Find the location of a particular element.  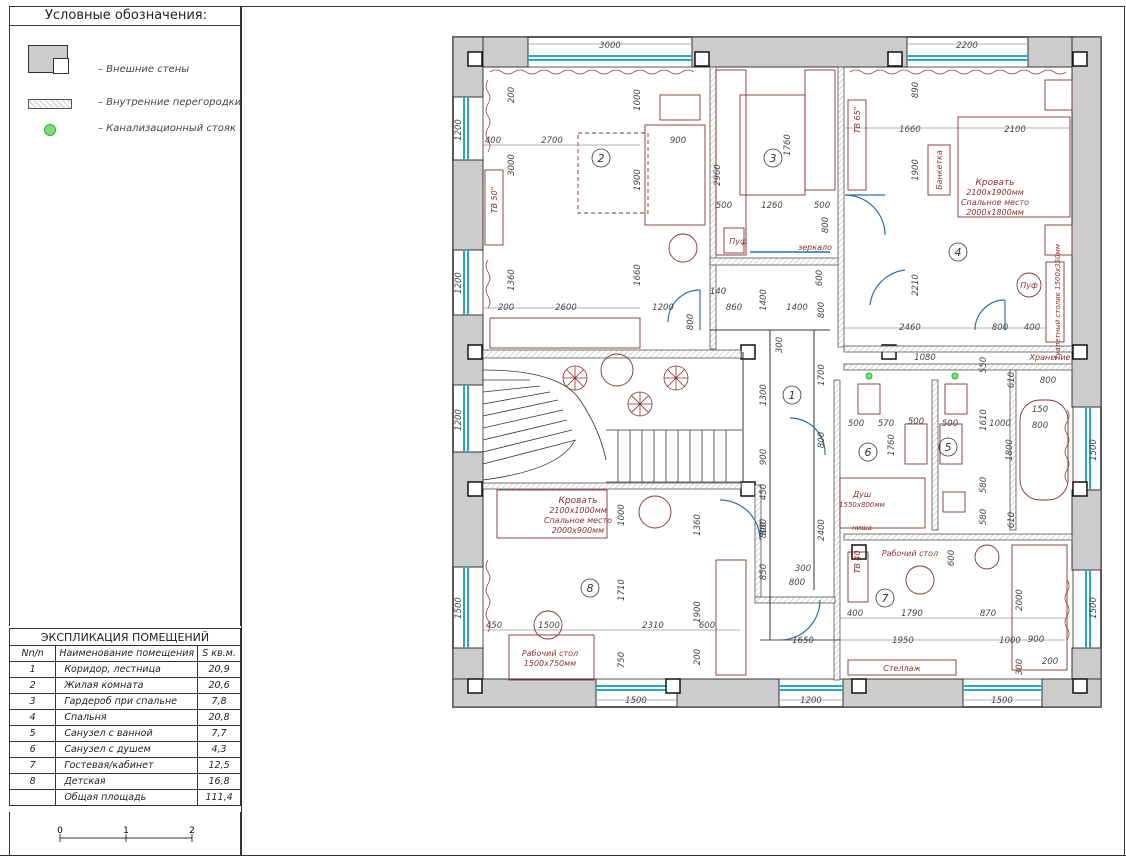

dim-room8: 2310 is located at coordinates (653, 626).